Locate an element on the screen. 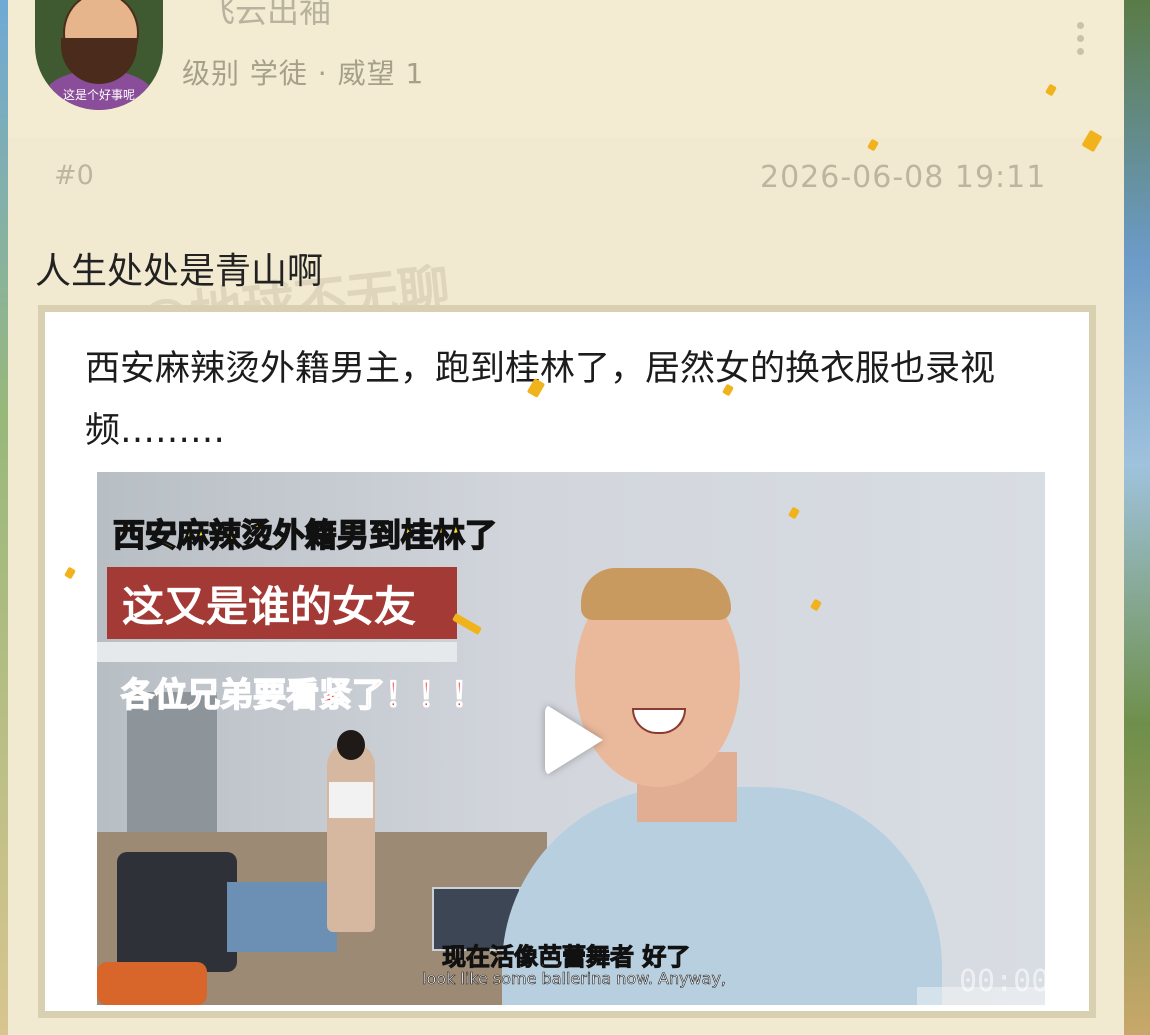  video-subtitle-en: look like some ballerina now. Anyway, is located at coordinates (574, 979).